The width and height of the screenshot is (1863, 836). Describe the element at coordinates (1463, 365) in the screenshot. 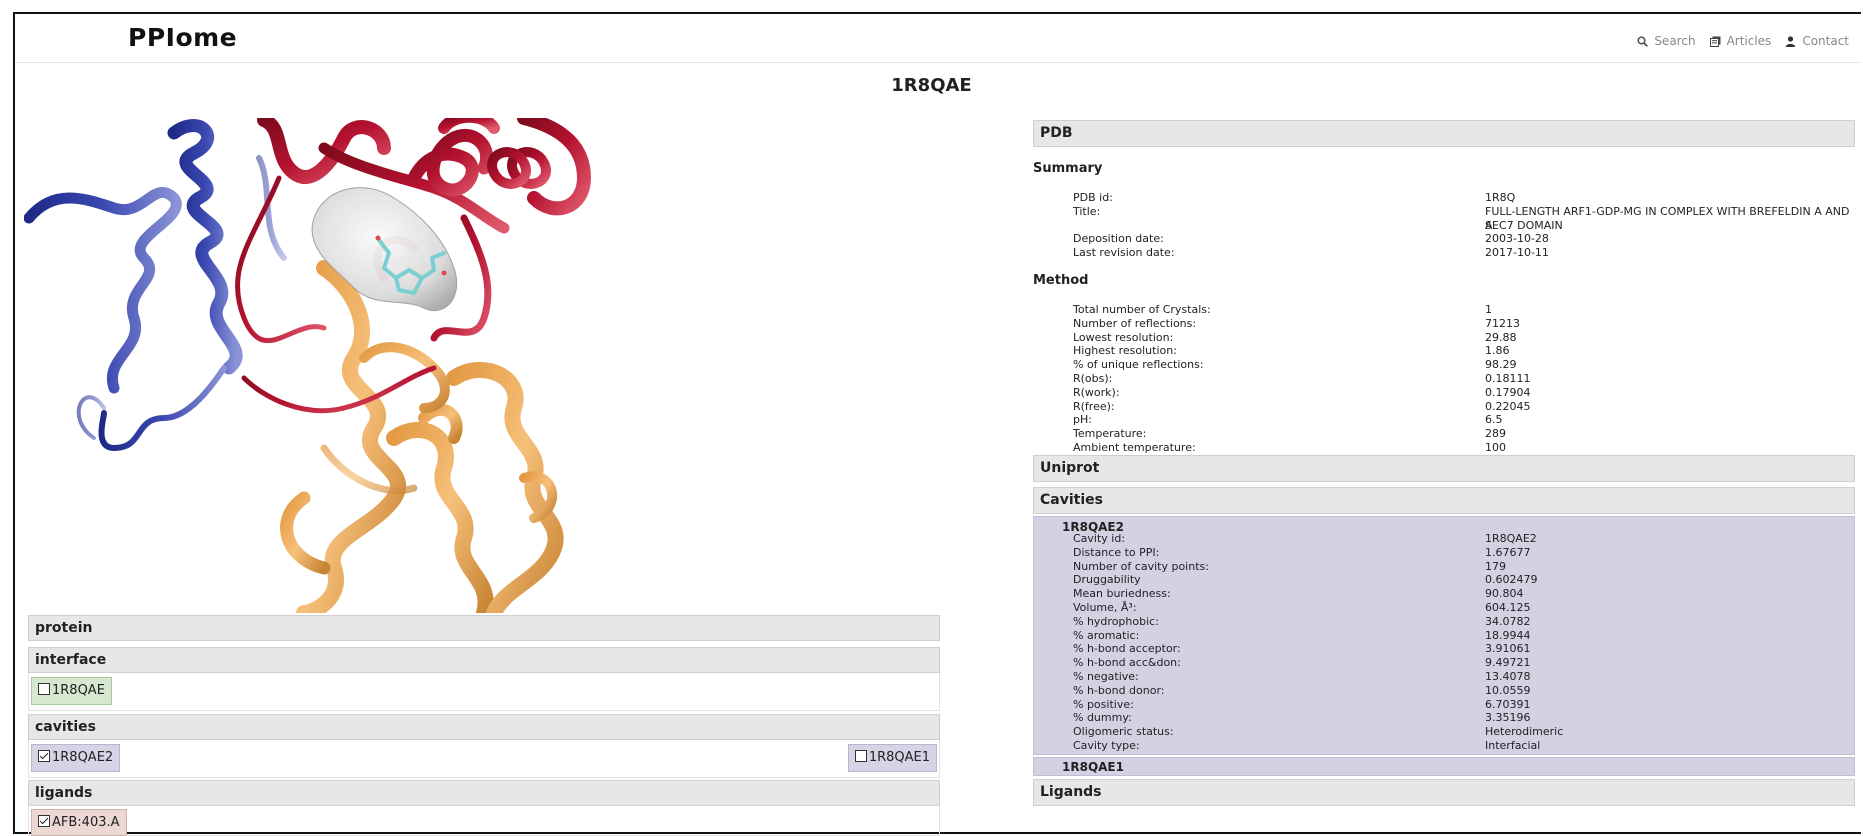

I see `method-row: % of unique reflections: 98.29` at that location.